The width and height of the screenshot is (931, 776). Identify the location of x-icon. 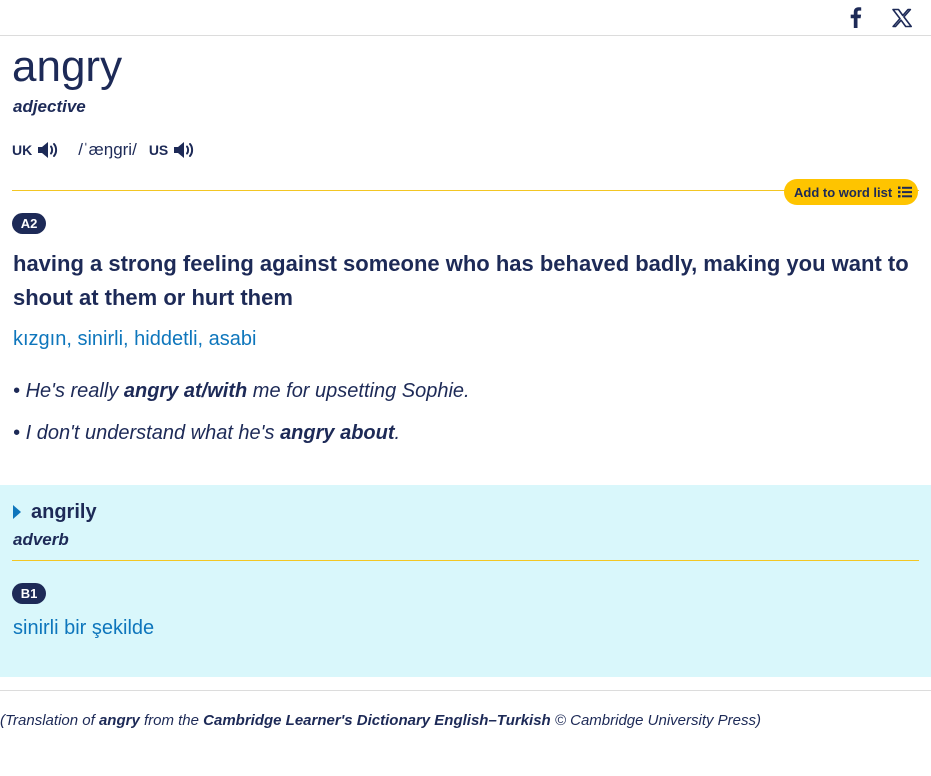
(902, 18).